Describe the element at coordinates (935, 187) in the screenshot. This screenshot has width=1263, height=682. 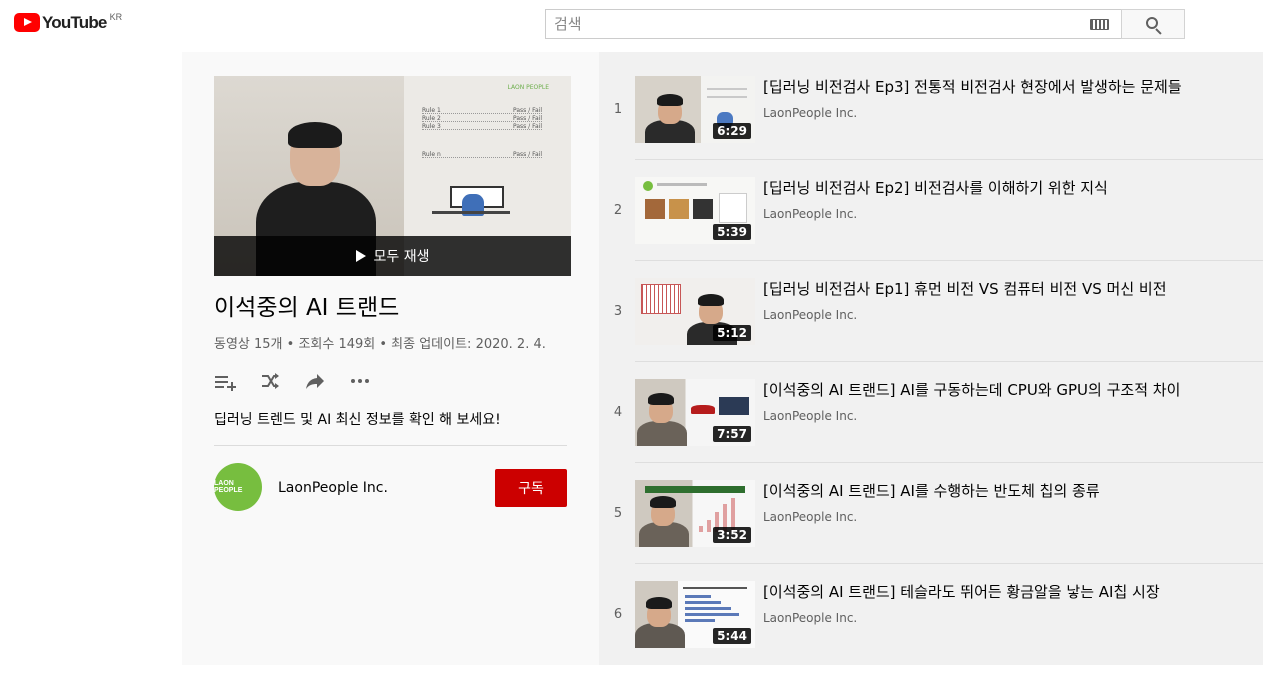
I see `video-title: [딥러닝 비전검사 Ep2] 비전검사를 이해하기 위한 지식` at that location.